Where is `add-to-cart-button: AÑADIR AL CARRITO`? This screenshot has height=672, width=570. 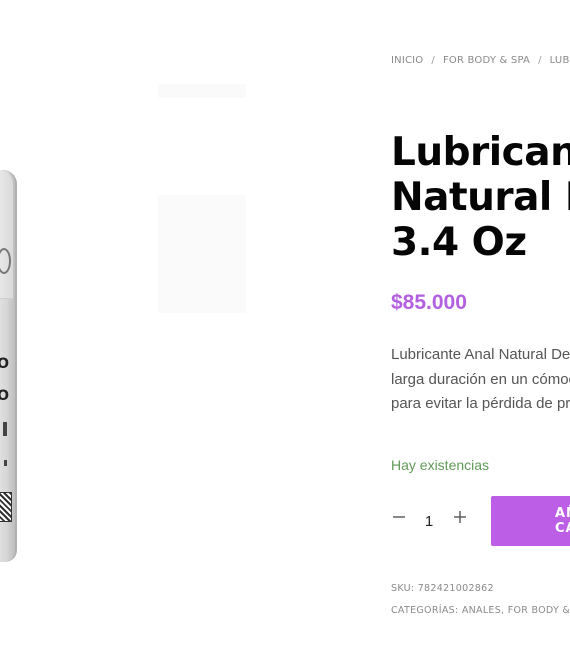
add-to-cart-button: AÑADIR AL CARRITO is located at coordinates (530, 521).